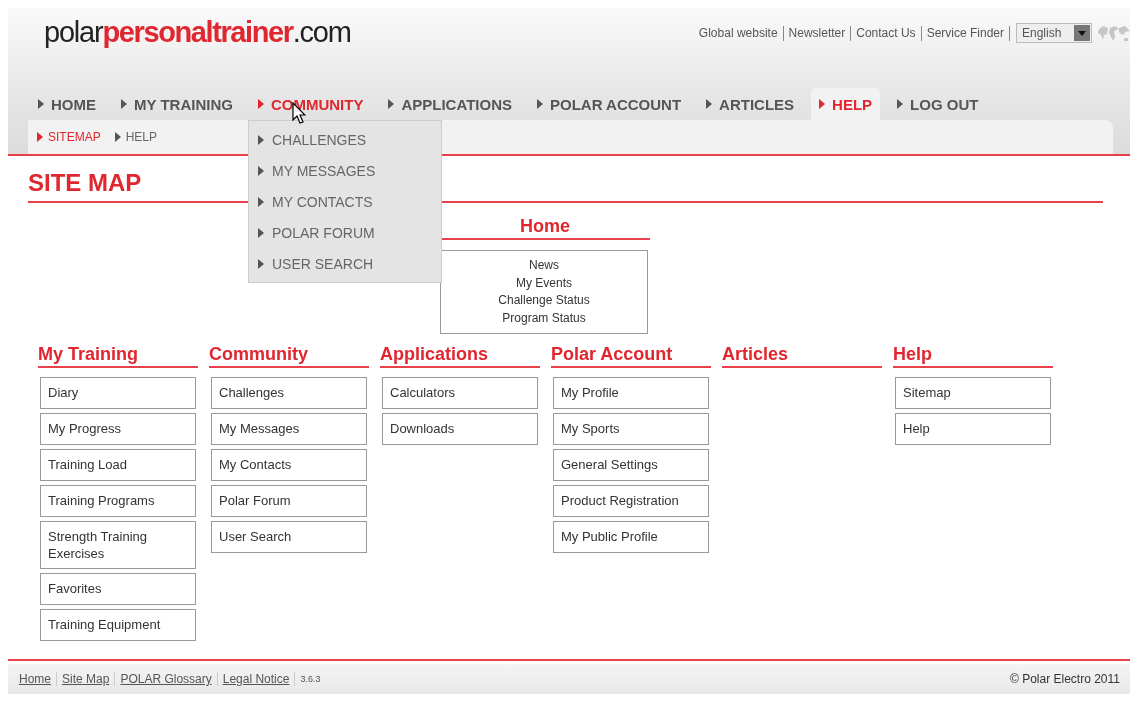 The image size is (1138, 716). What do you see at coordinates (631, 429) in the screenshot?
I see `sitemap-link: My Sports` at bounding box center [631, 429].